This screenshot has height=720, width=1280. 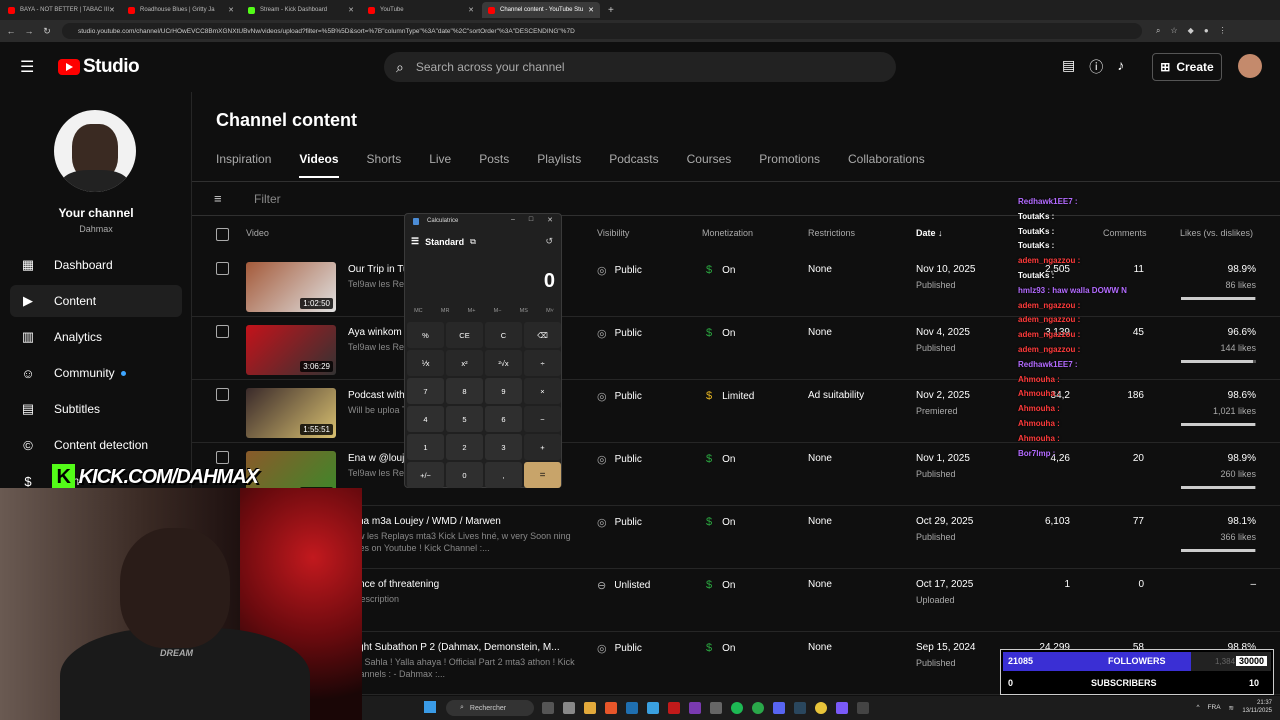 I want to click on visibility-cell: ⊖ Unlisted, so click(x=623, y=585).